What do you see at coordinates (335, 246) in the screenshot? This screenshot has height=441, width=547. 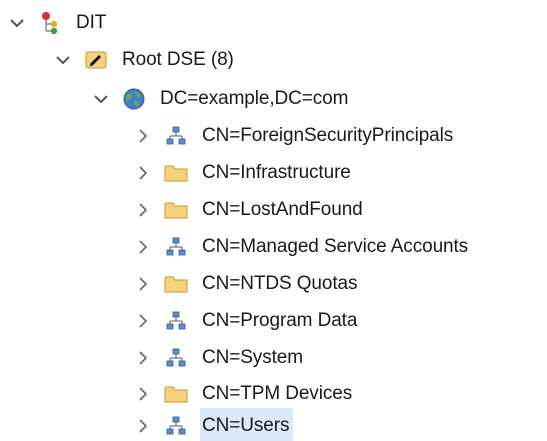 I see `tree-node-label: CN=Managed Service Accounts` at bounding box center [335, 246].